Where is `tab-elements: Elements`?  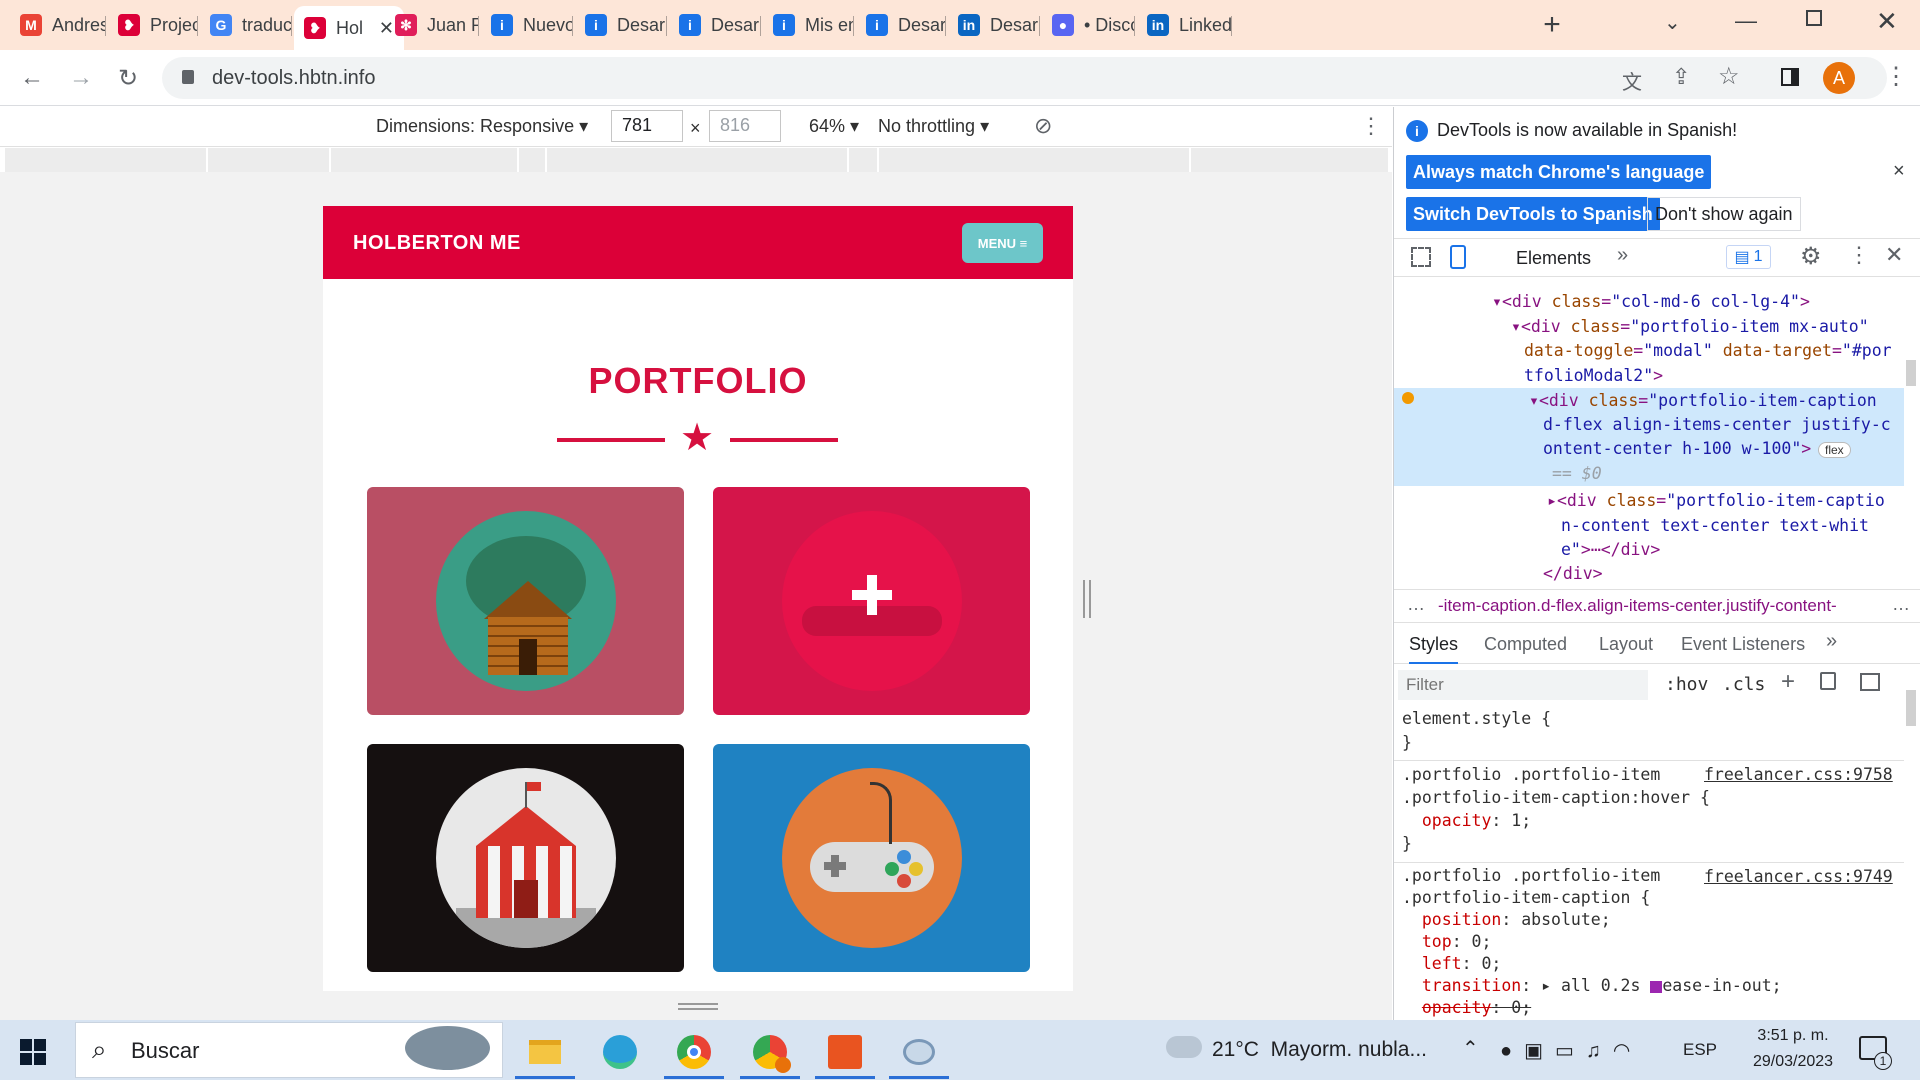
tab-elements: Elements is located at coordinates (1553, 258).